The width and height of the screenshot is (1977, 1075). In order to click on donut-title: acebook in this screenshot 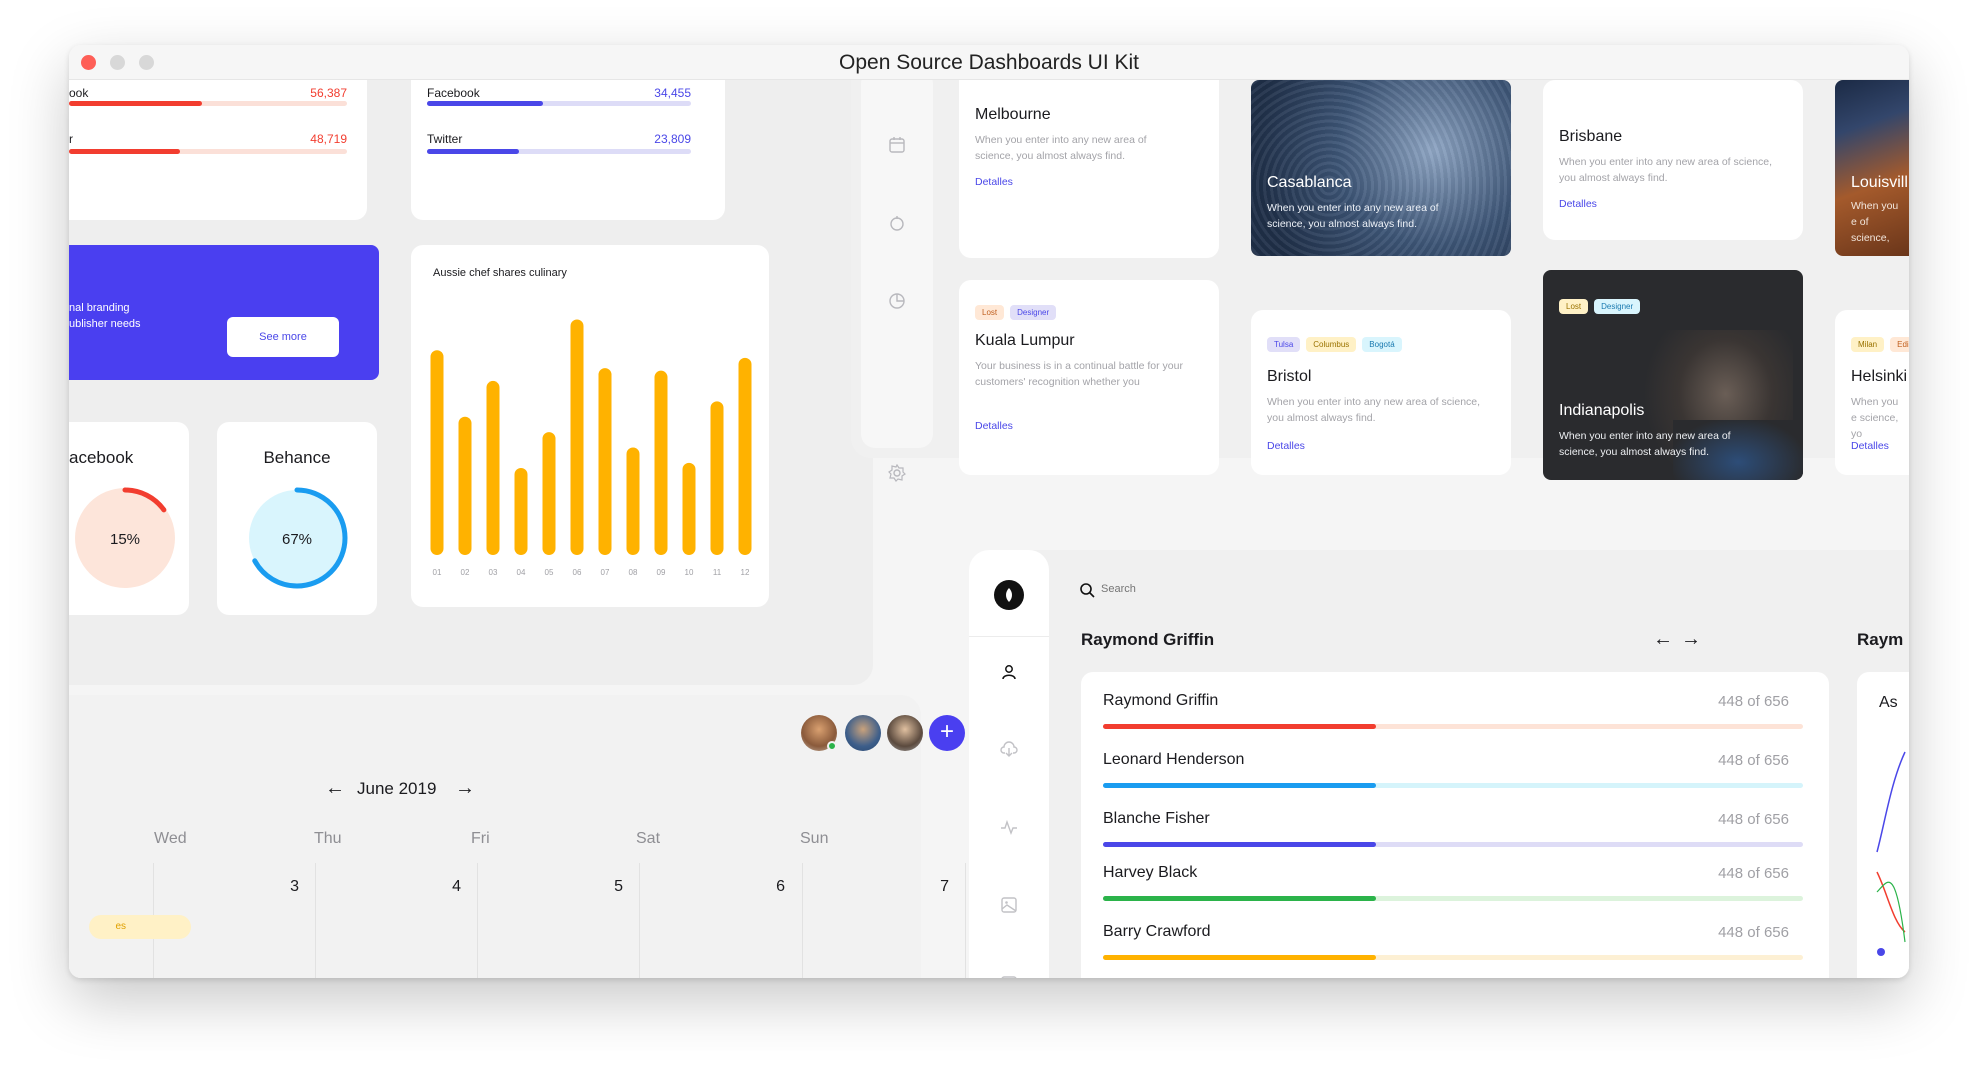, I will do `click(101, 457)`.